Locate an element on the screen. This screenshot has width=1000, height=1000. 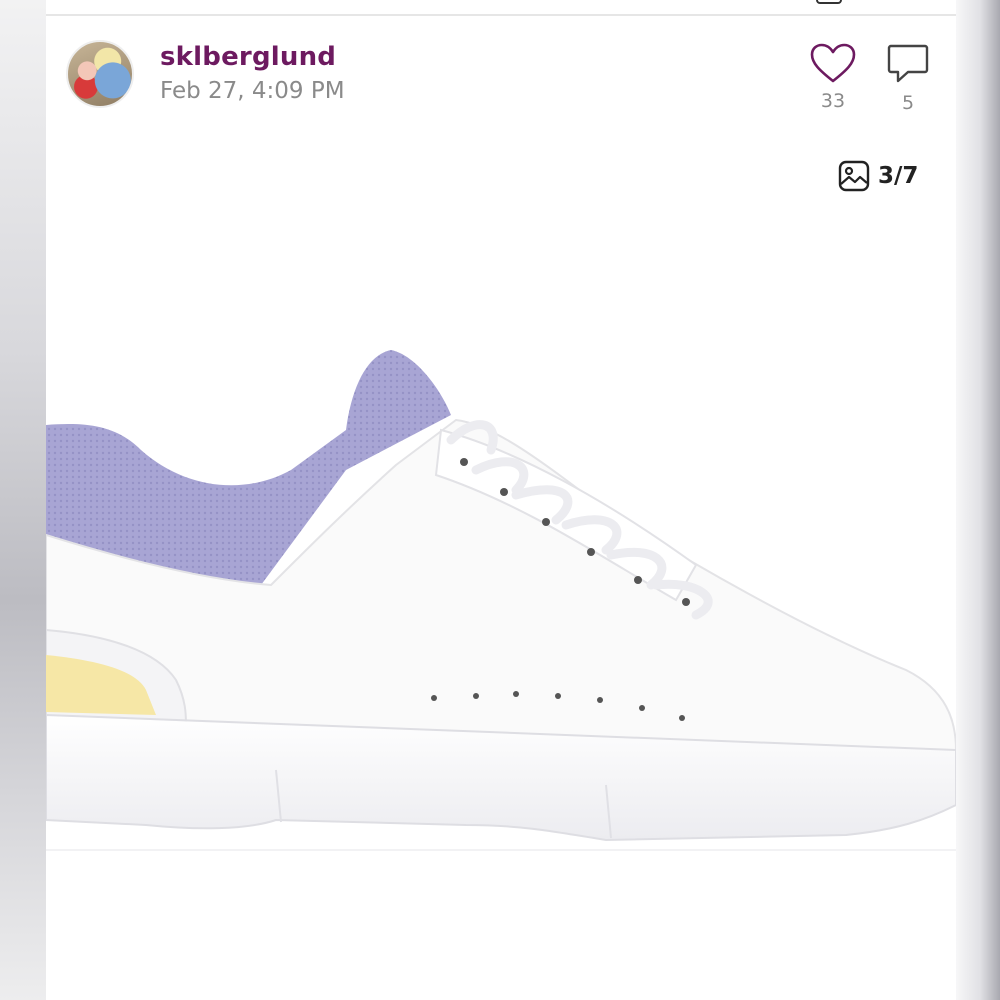
avatar is located at coordinates (100, 74).